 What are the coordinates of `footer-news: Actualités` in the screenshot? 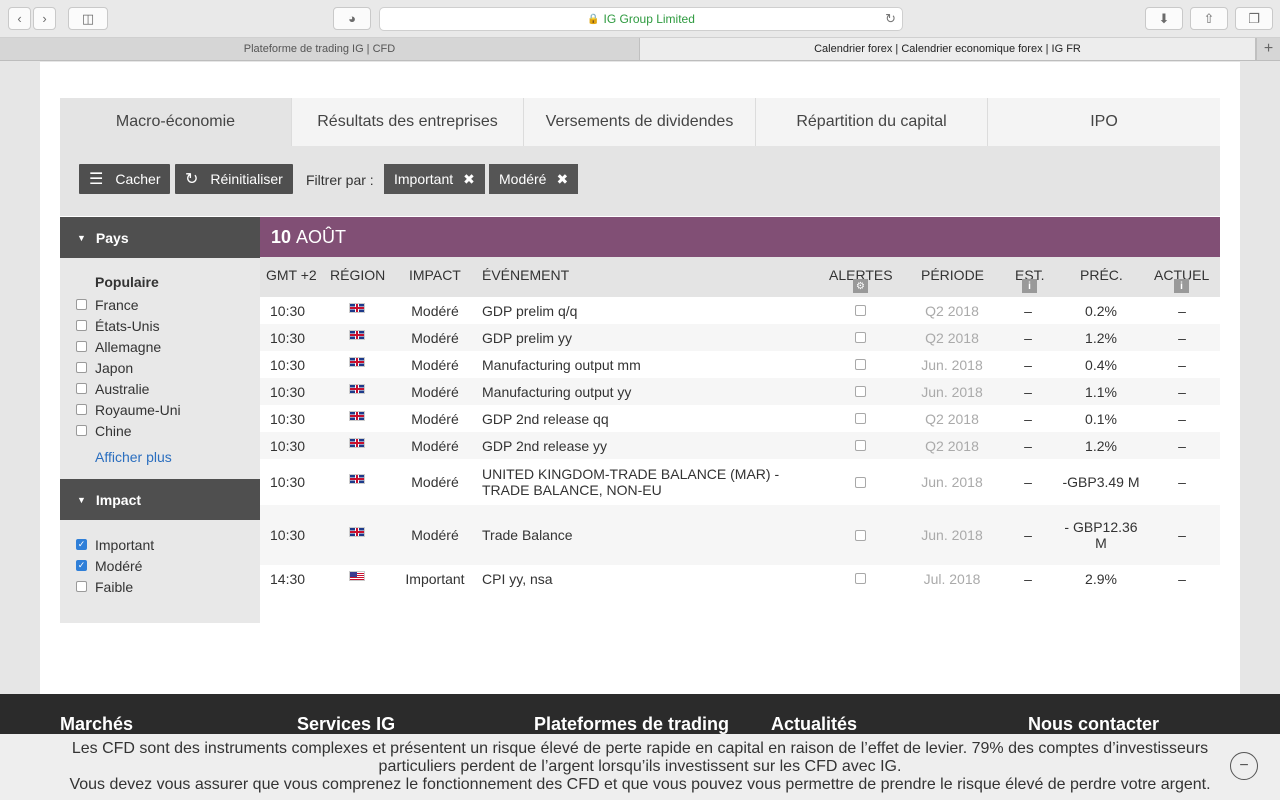 It's located at (814, 724).